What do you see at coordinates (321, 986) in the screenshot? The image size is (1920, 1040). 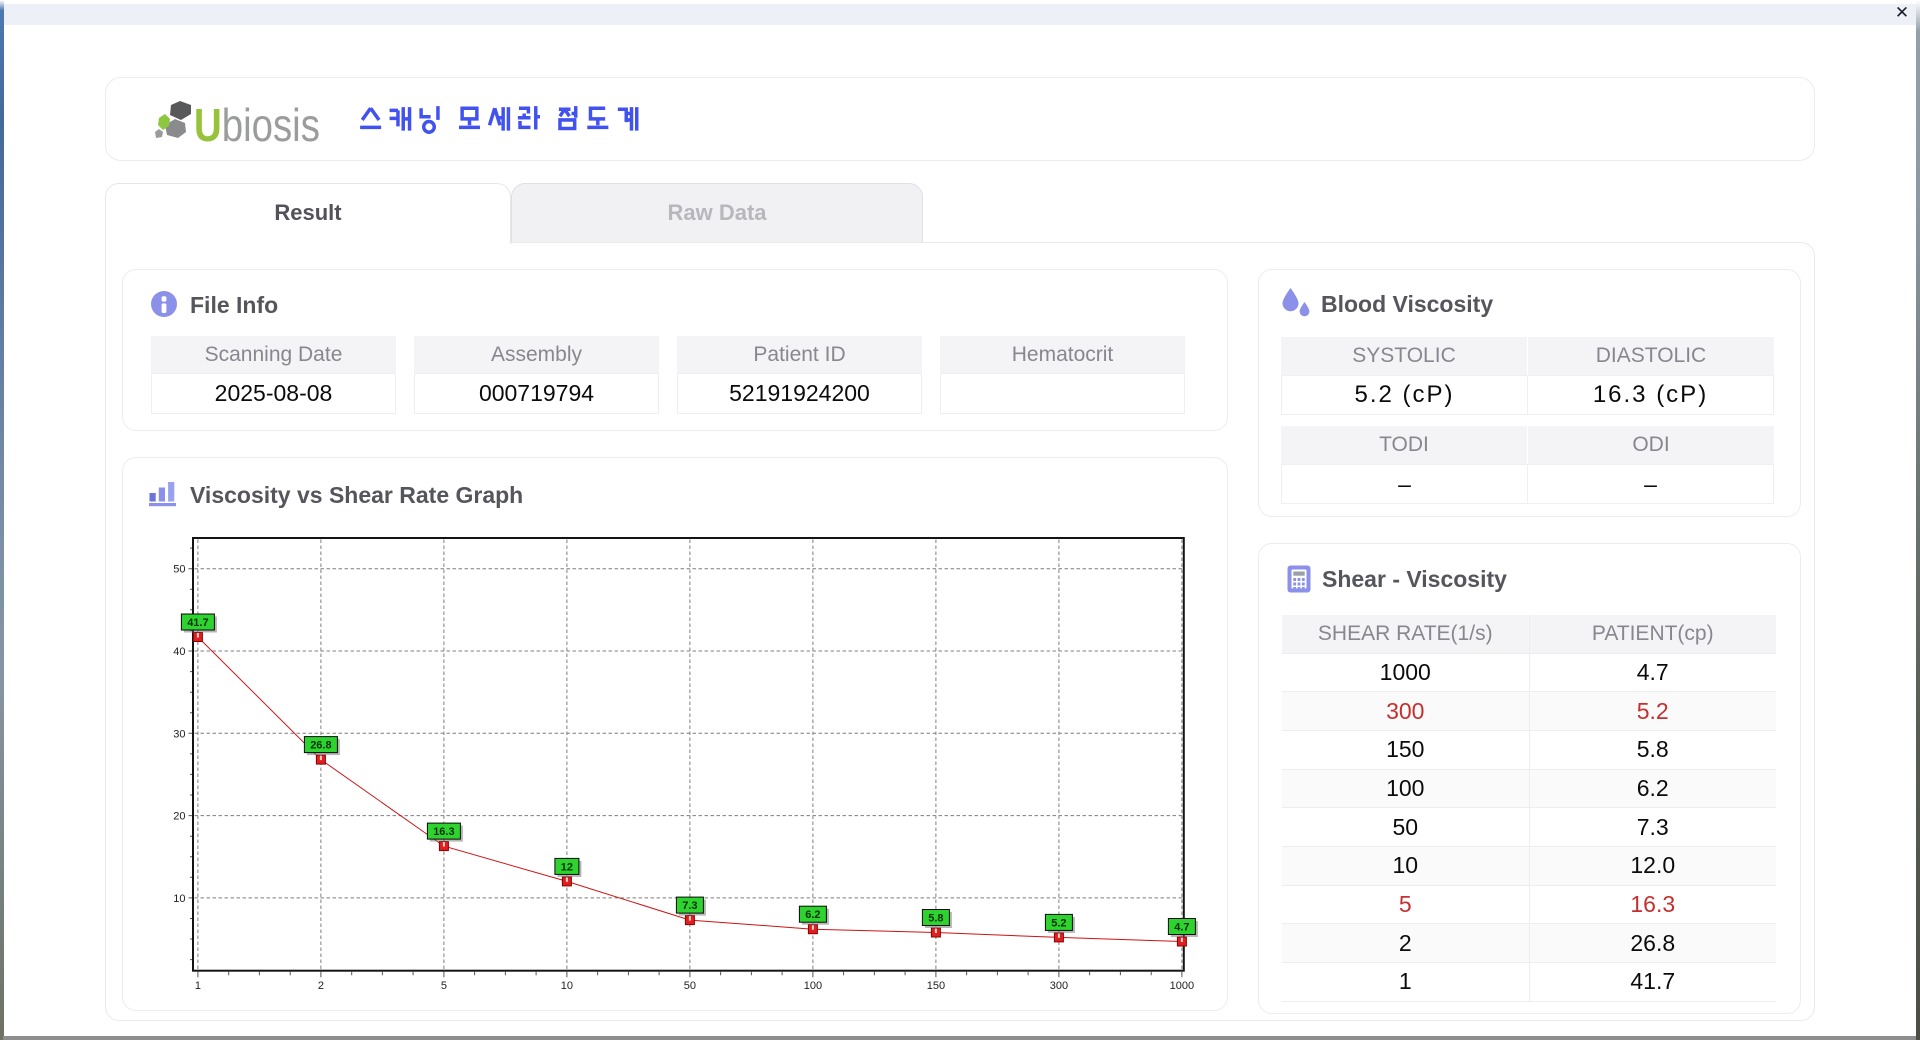 I see `svg-text: 2` at bounding box center [321, 986].